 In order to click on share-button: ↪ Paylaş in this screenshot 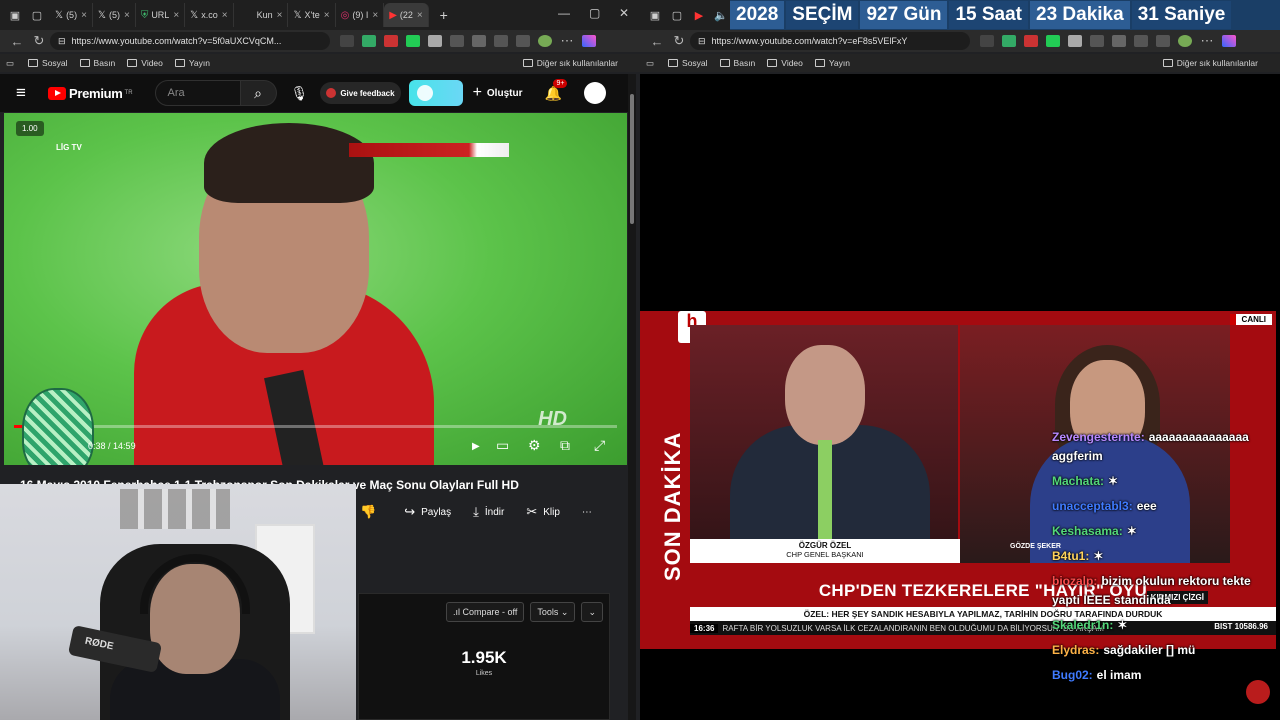, I will do `click(427, 512)`.